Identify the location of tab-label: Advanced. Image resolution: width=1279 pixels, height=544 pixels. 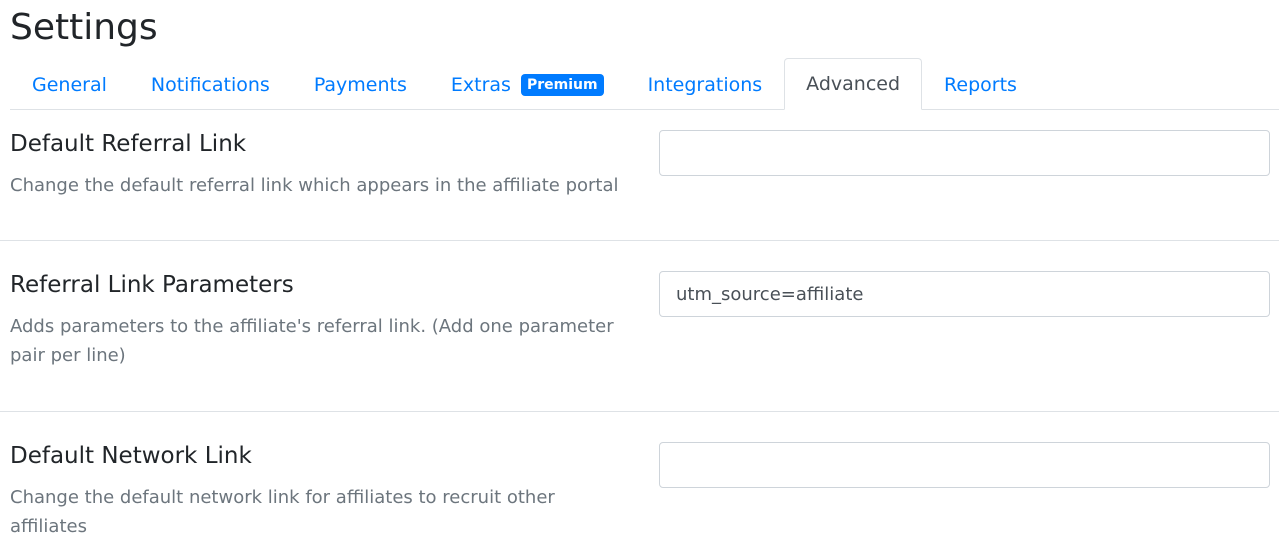
(853, 84).